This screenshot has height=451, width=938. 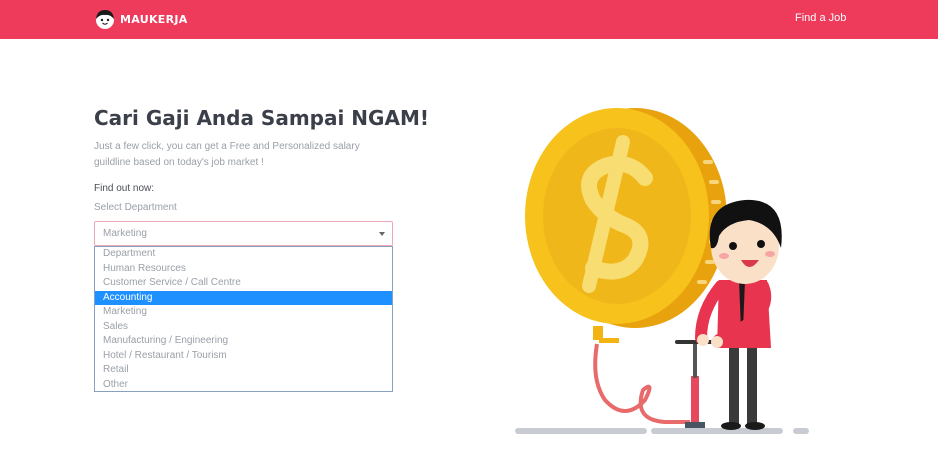 What do you see at coordinates (124, 188) in the screenshot?
I see `find-out-label: Find out now:` at bounding box center [124, 188].